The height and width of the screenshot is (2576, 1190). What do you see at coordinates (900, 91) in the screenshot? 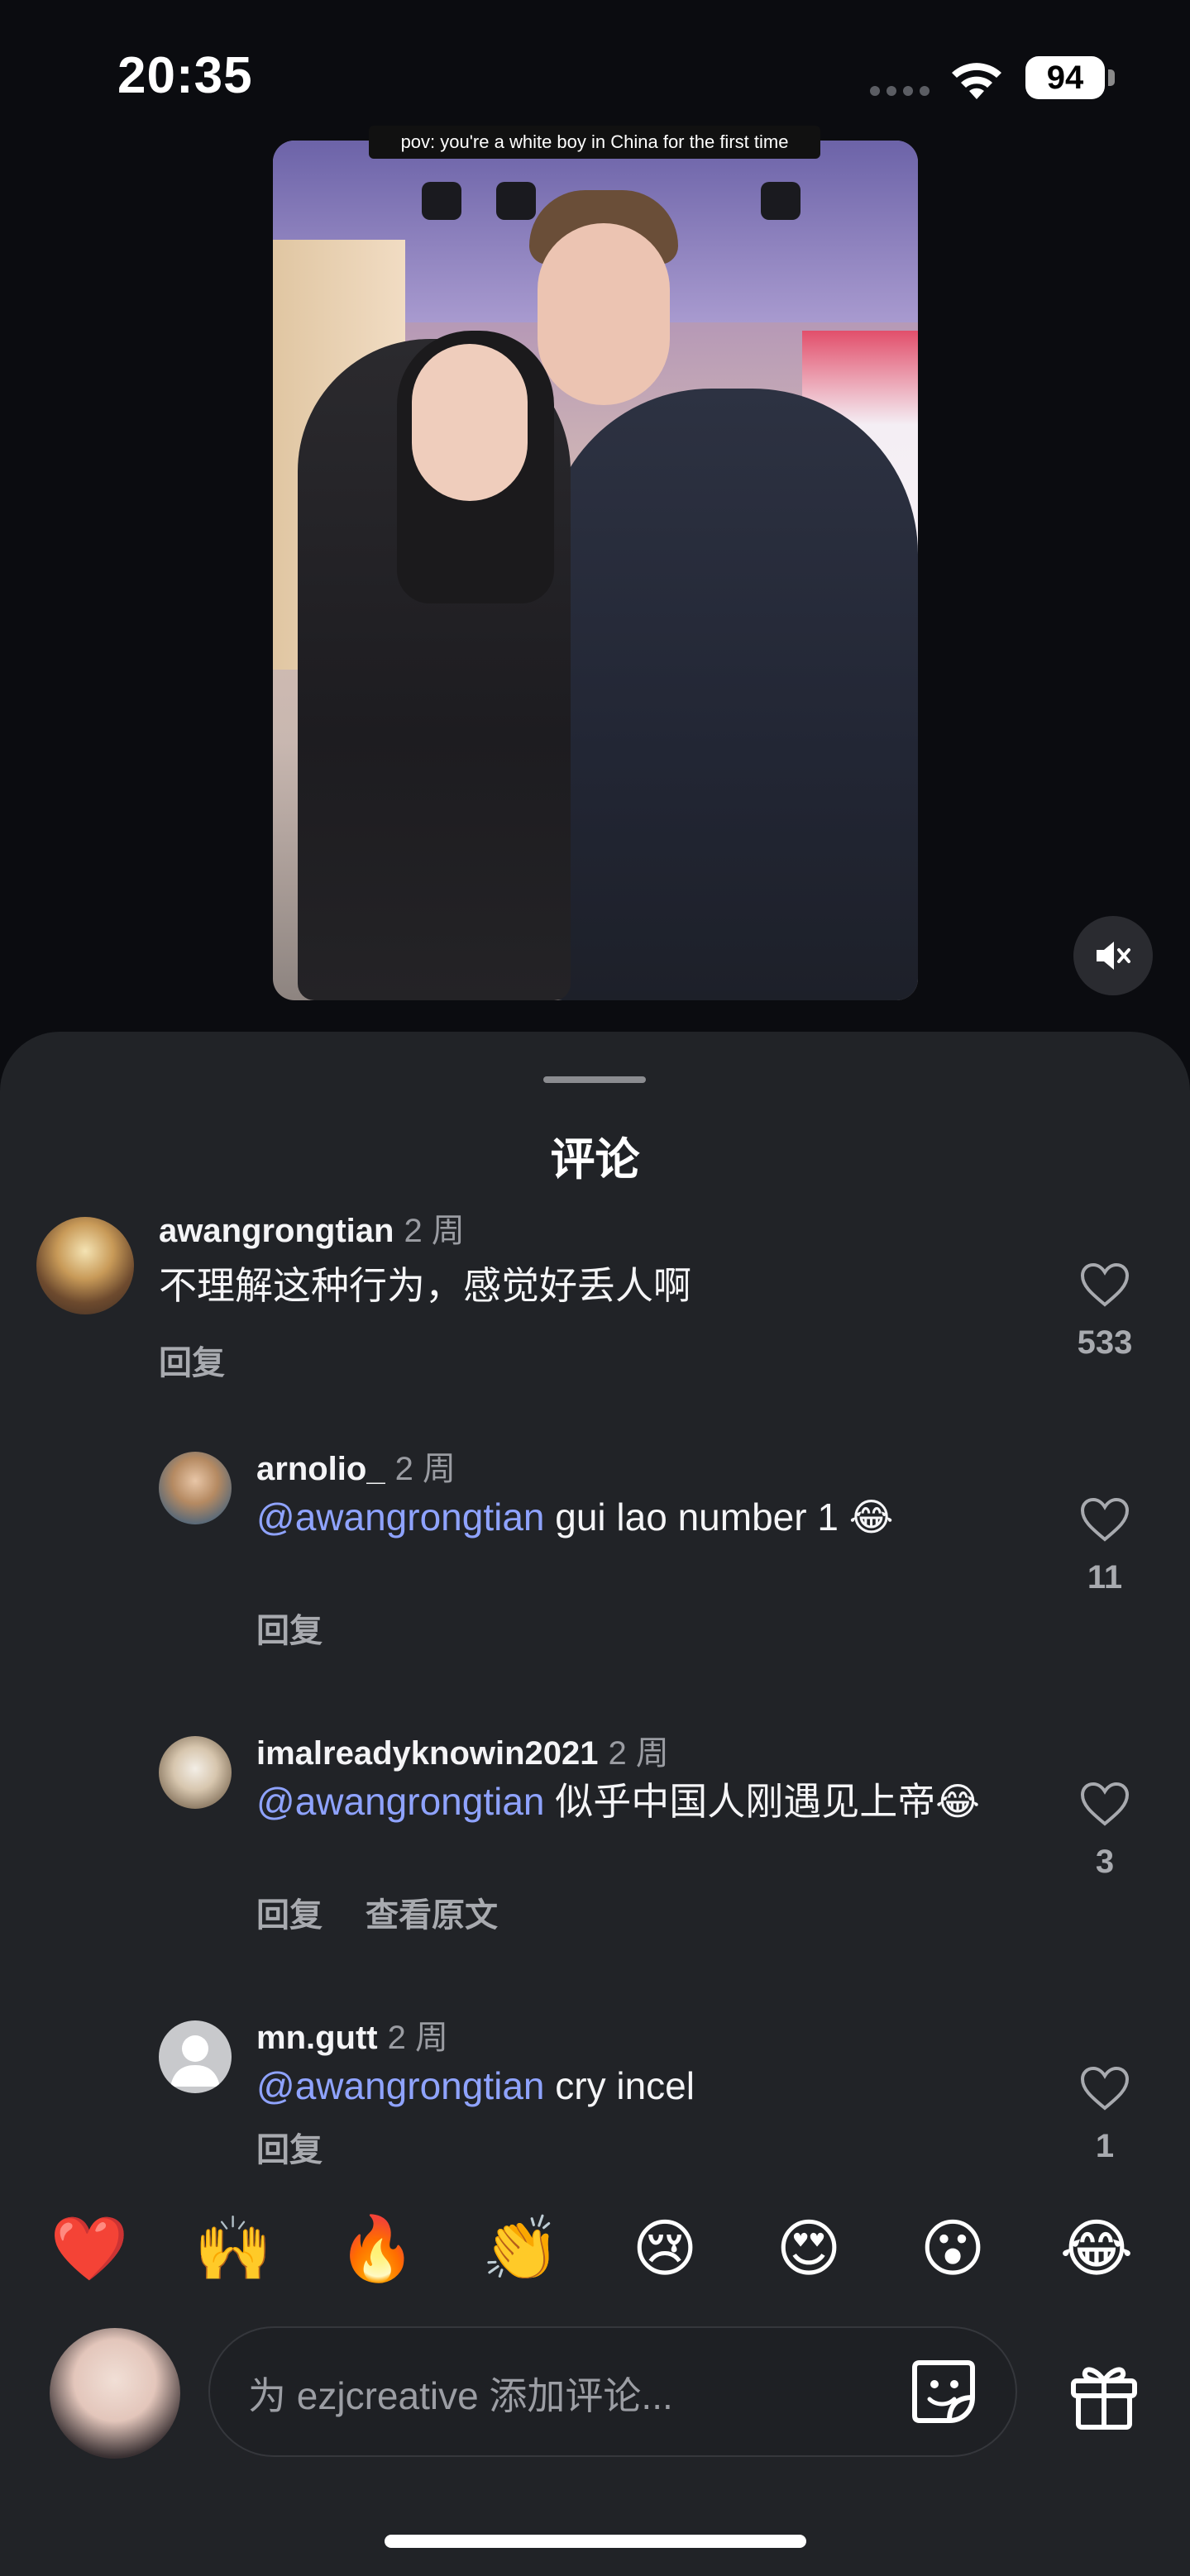
I see `cellular-signal-icon` at bounding box center [900, 91].